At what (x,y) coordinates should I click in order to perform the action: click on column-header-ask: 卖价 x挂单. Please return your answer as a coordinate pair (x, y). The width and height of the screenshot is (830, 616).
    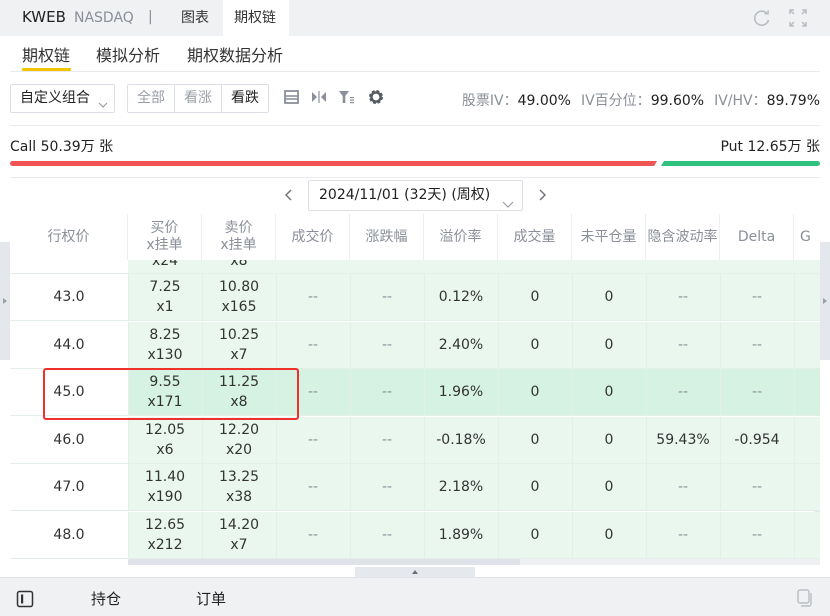
    Looking at the image, I should click on (239, 237).